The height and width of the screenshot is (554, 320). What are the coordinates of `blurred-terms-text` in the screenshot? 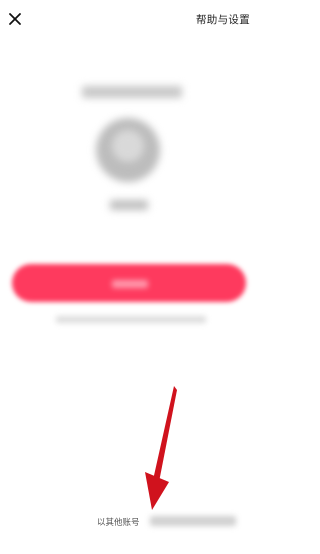 It's located at (131, 319).